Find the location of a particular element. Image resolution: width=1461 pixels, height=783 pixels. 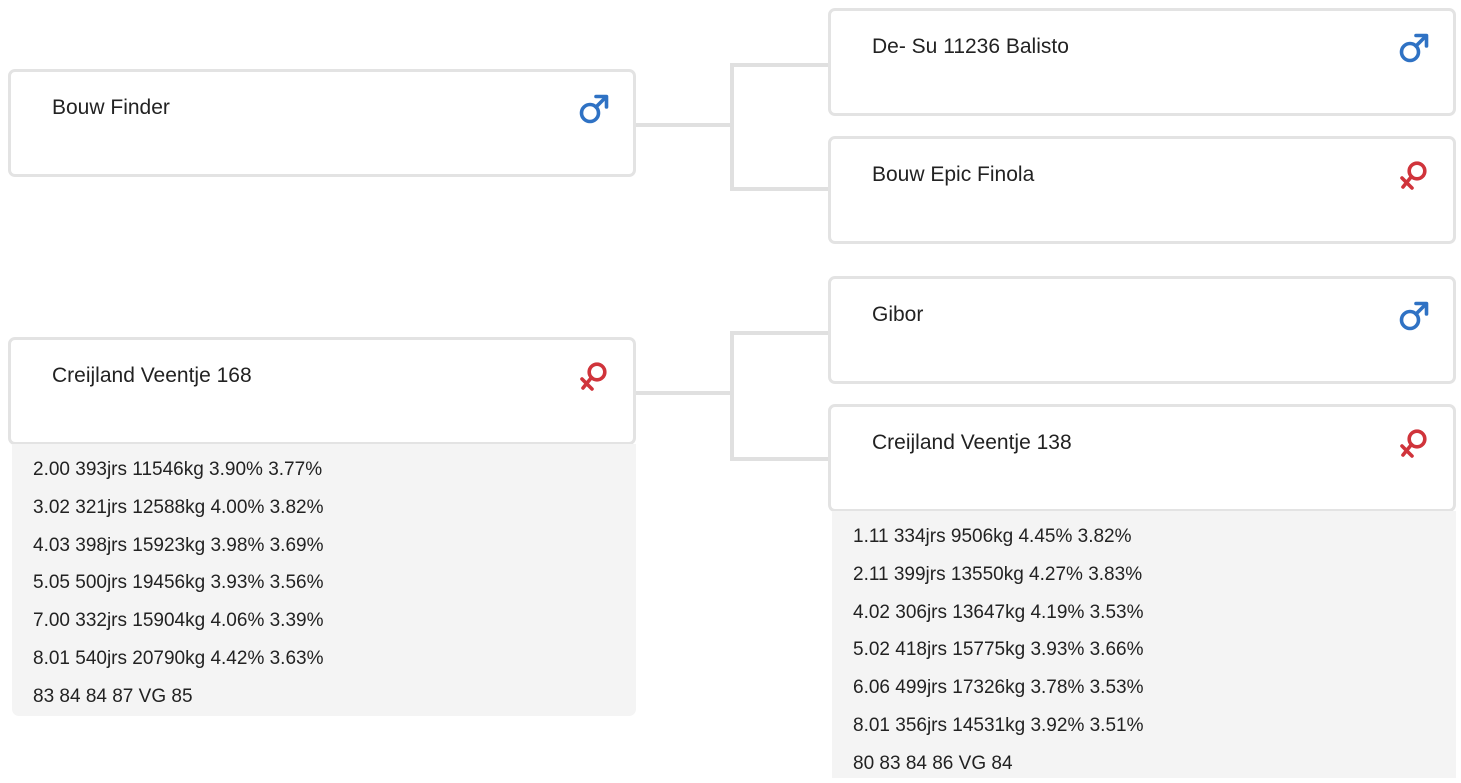

stats-line: 80 83 84 86 VG 84 is located at coordinates (933, 763).